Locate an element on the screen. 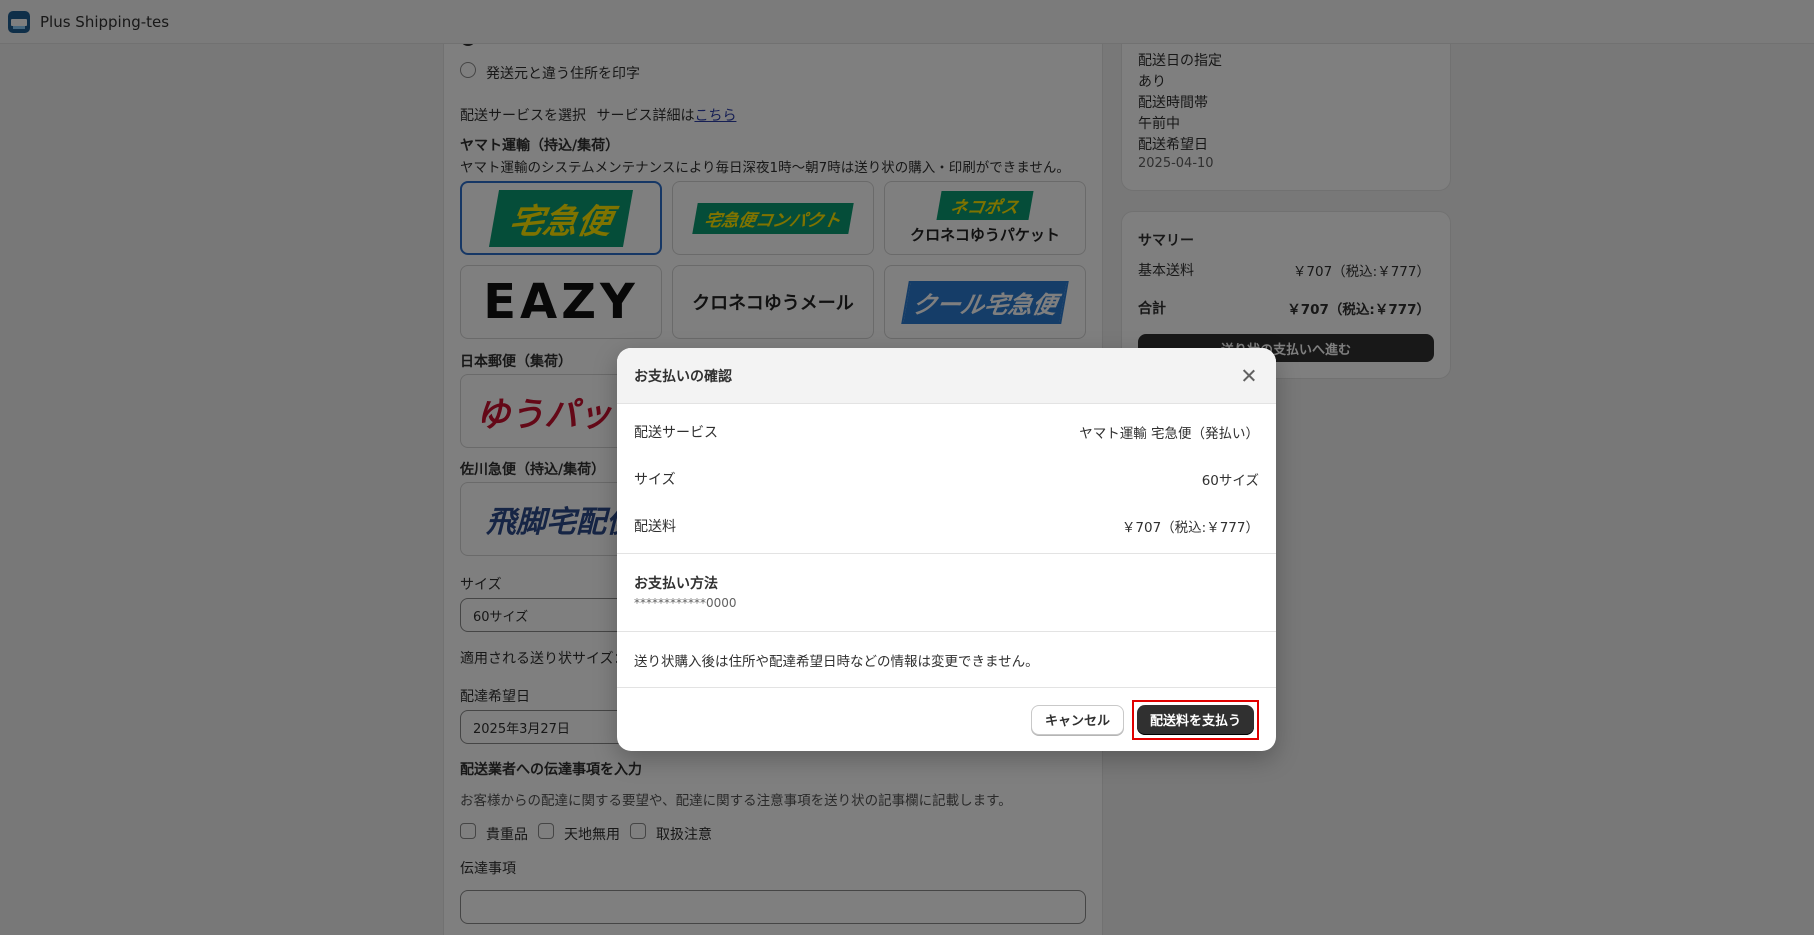 Image resolution: width=1814 pixels, height=935 pixels. modal-row-size-value: 60サイズ is located at coordinates (1230, 480).